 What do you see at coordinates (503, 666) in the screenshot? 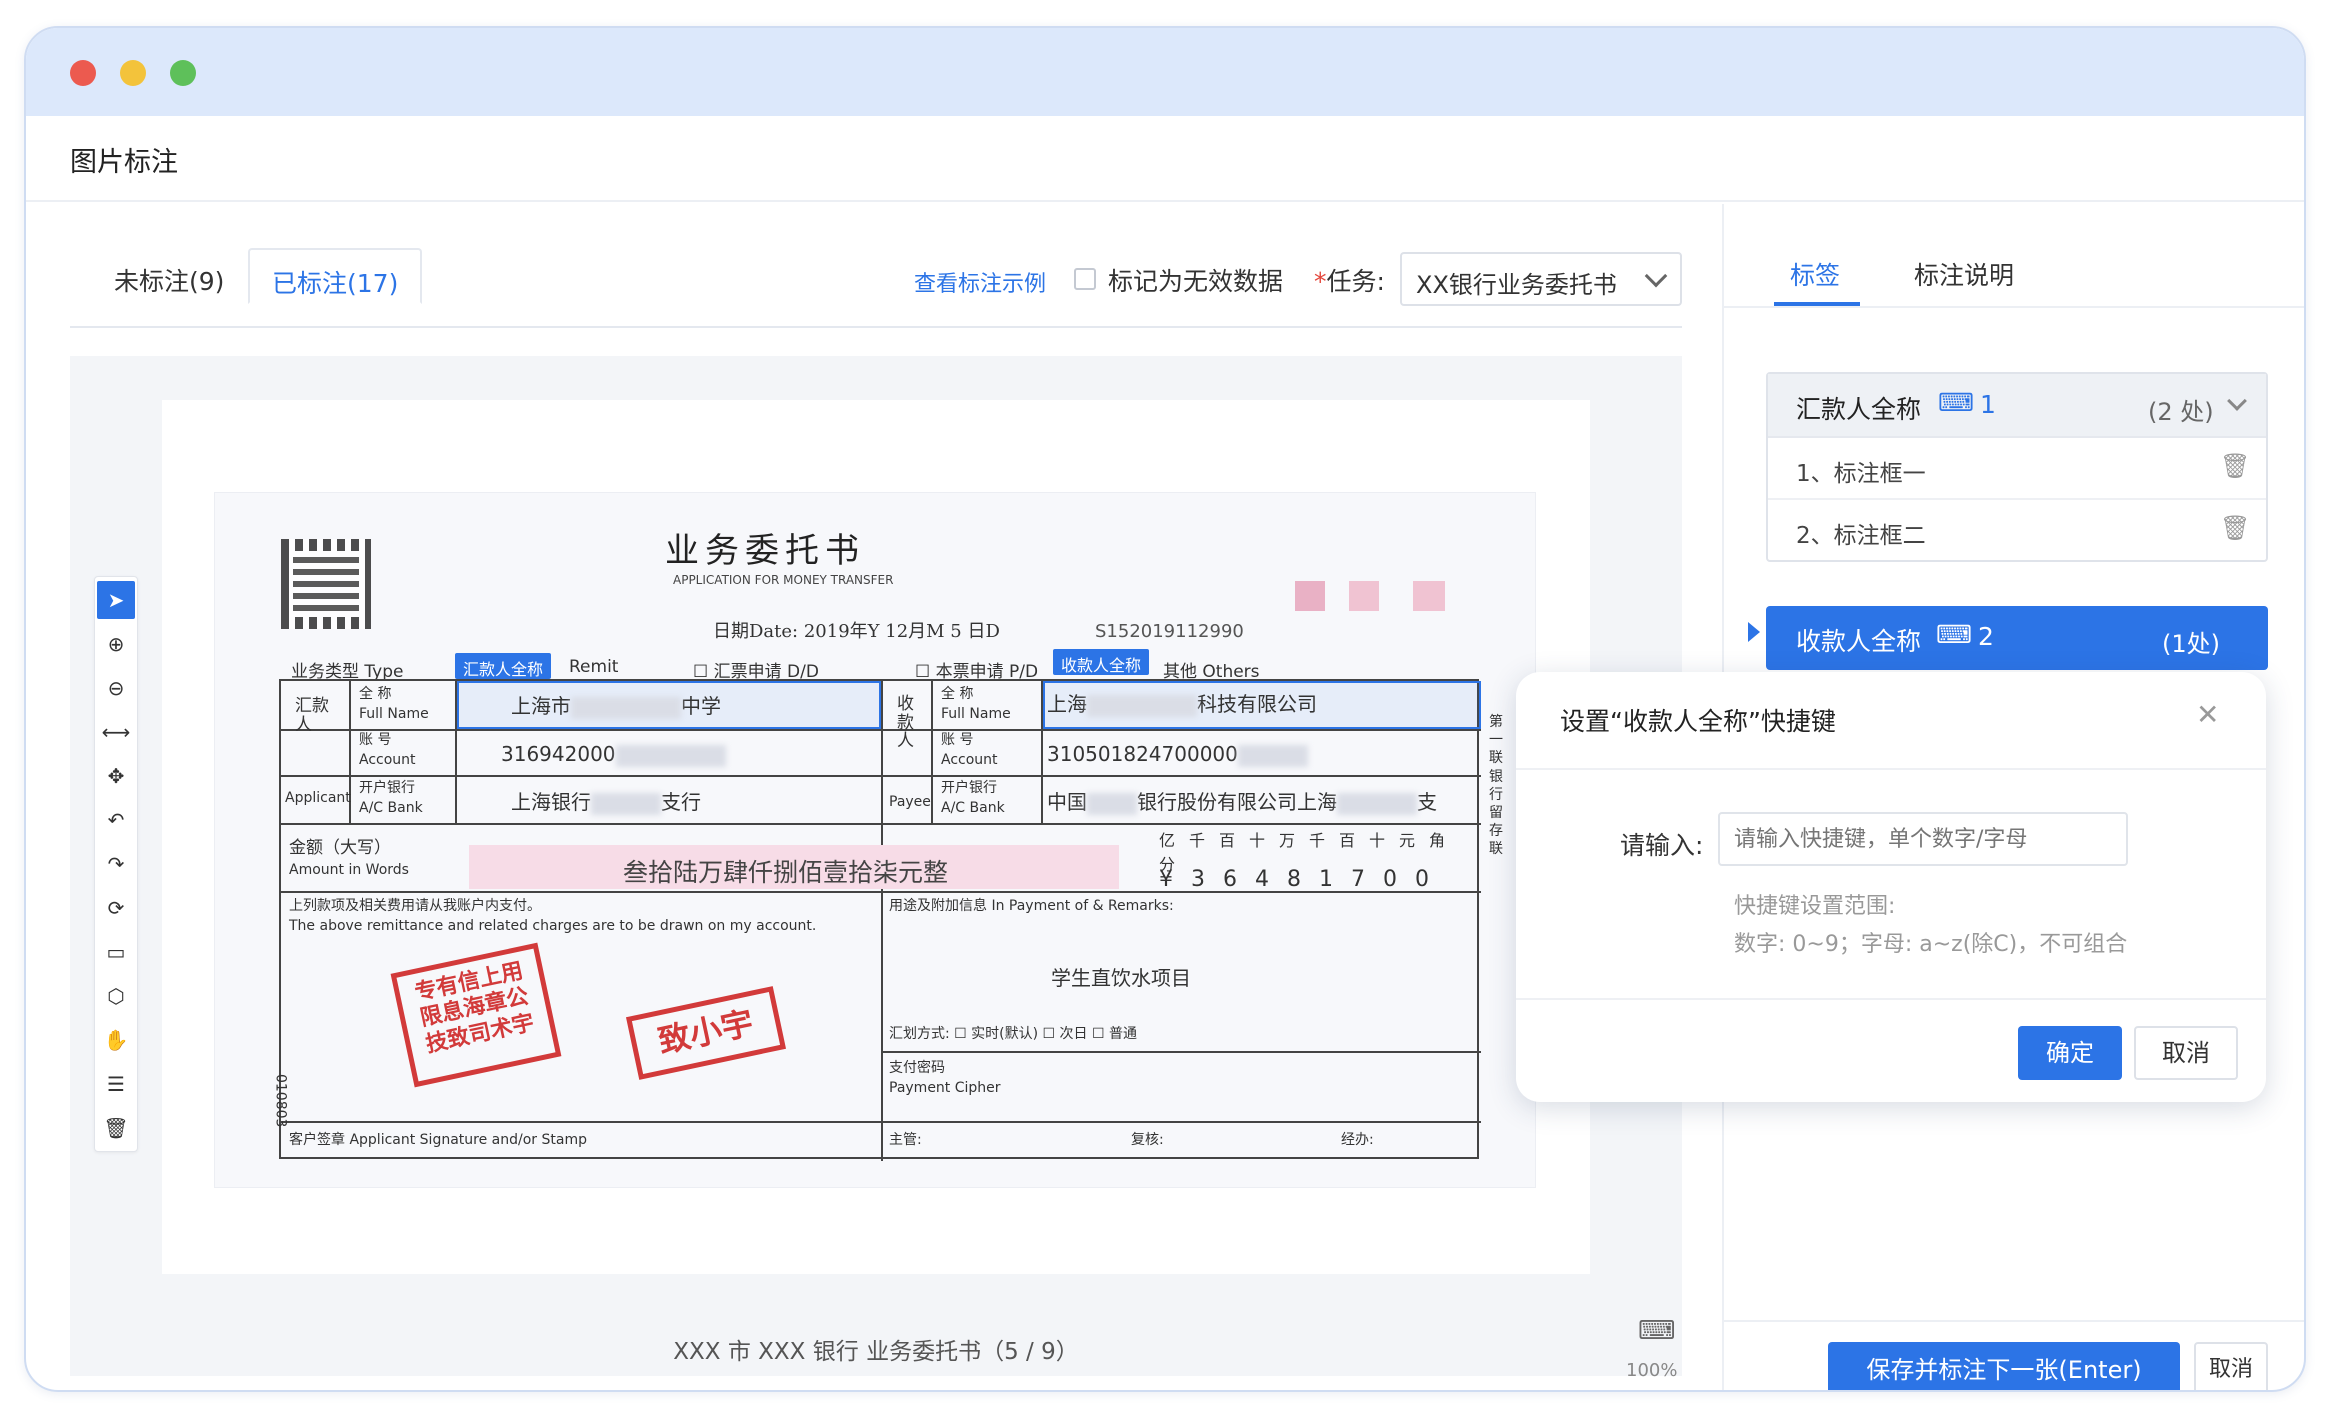
I see `tag-remitter: 汇款人全称` at bounding box center [503, 666].